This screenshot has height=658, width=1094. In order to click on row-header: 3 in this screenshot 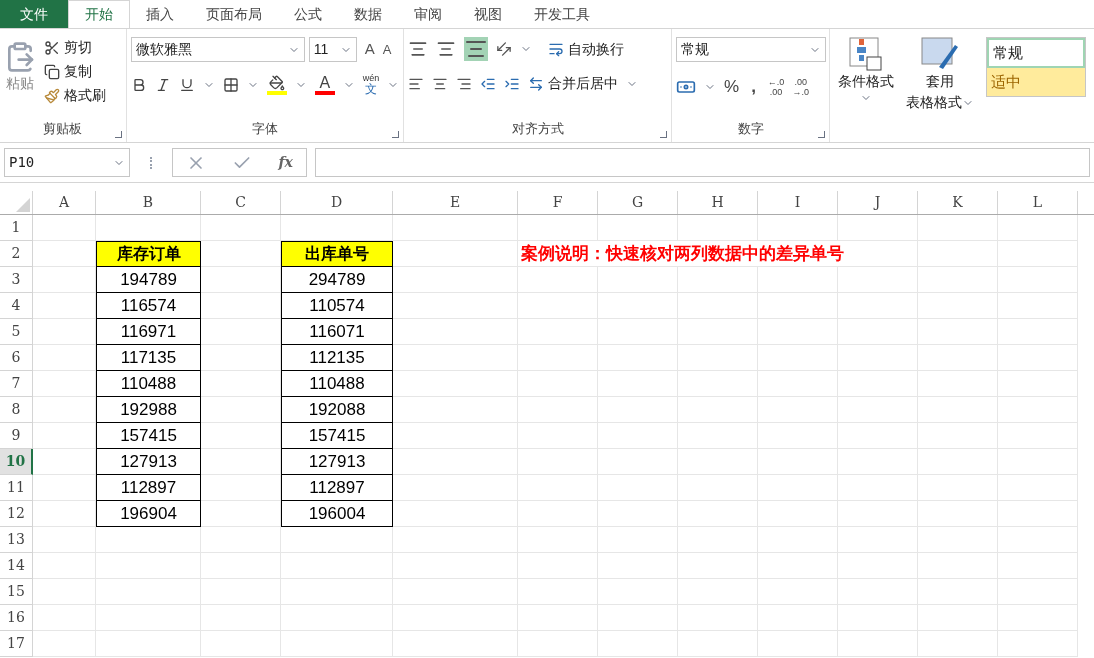, I will do `click(16, 280)`.